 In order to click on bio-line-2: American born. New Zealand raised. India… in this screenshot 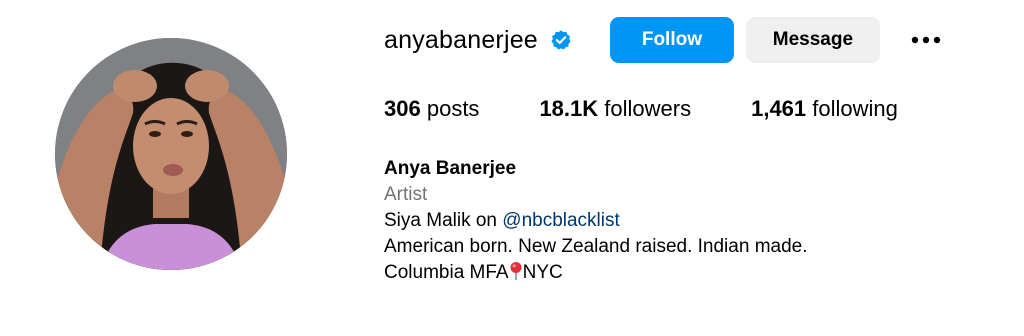, I will do `click(596, 246)`.